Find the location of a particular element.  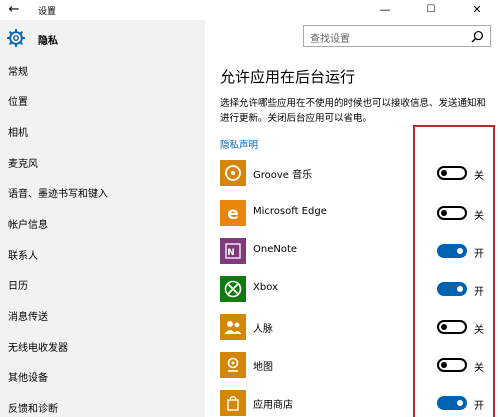

onenote-icon: N is located at coordinates (233, 251).